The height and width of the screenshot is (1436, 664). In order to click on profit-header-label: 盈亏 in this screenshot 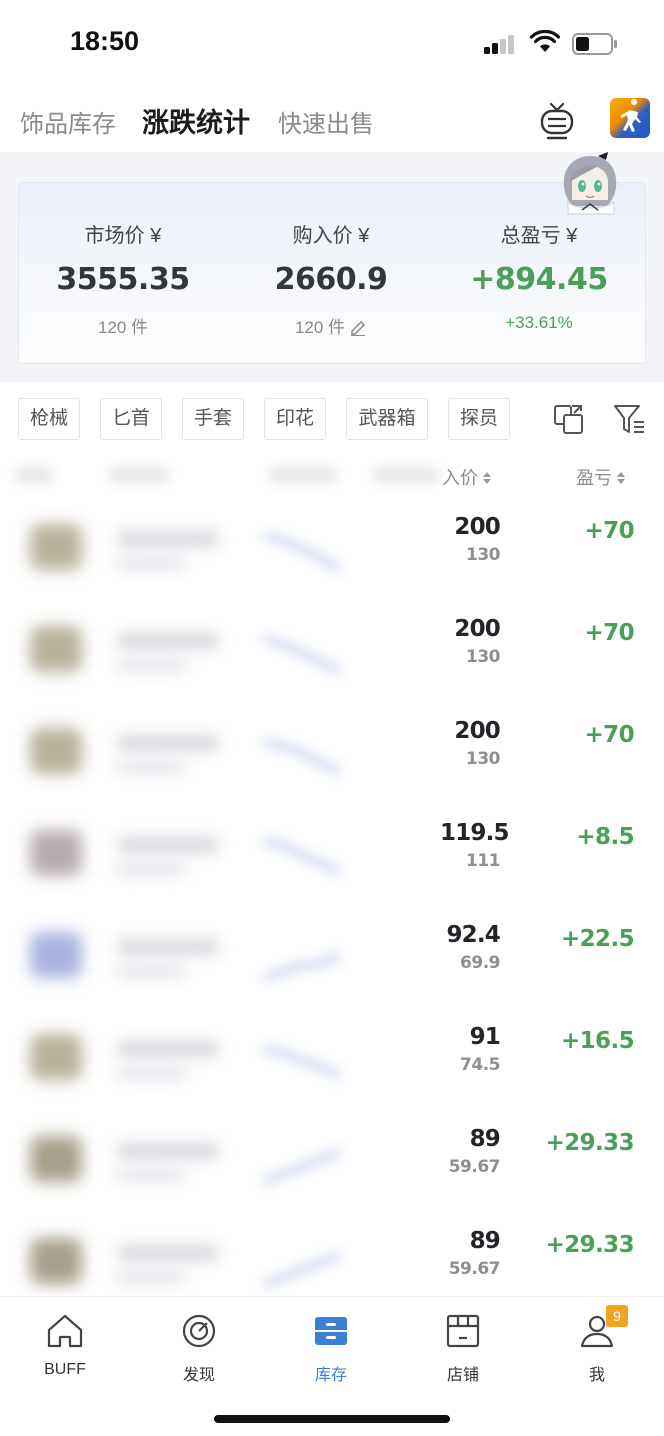, I will do `click(594, 478)`.